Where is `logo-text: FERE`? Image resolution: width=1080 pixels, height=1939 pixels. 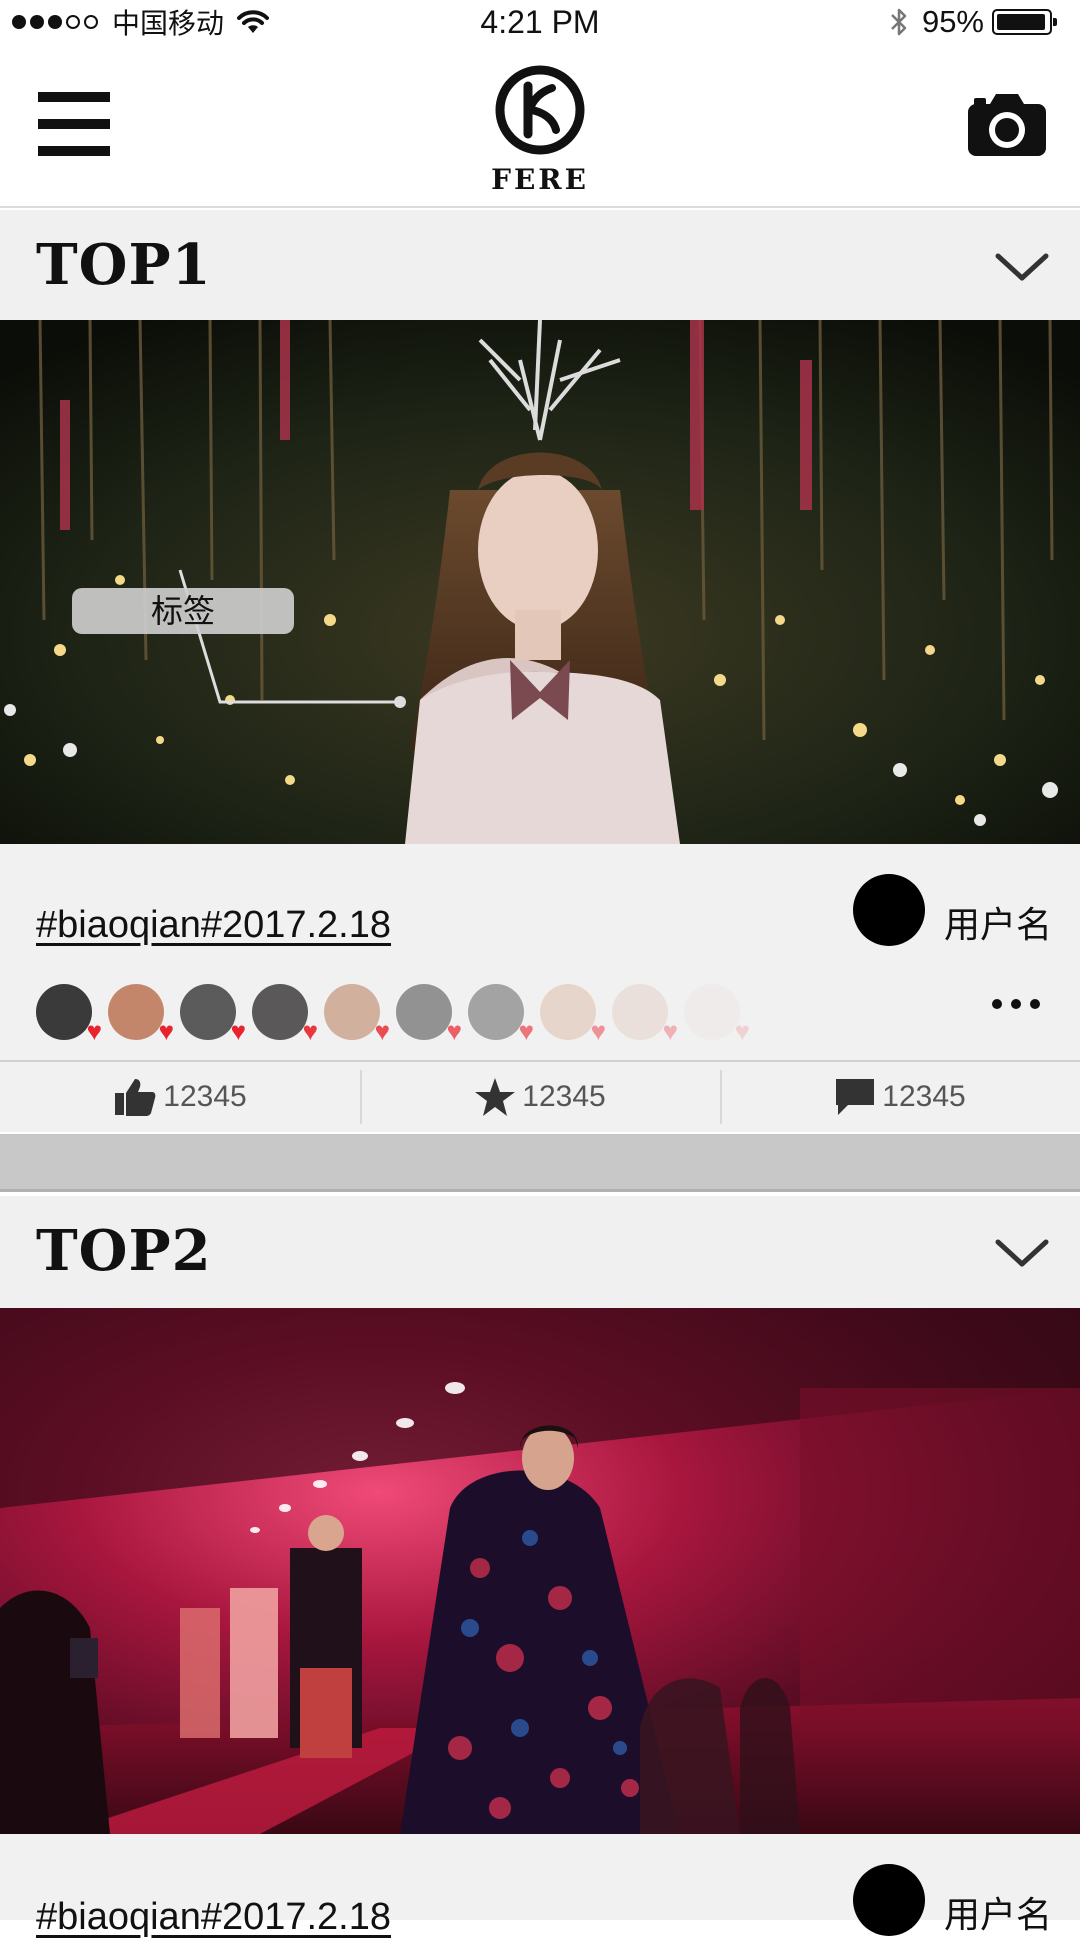 logo-text: FERE is located at coordinates (540, 179).